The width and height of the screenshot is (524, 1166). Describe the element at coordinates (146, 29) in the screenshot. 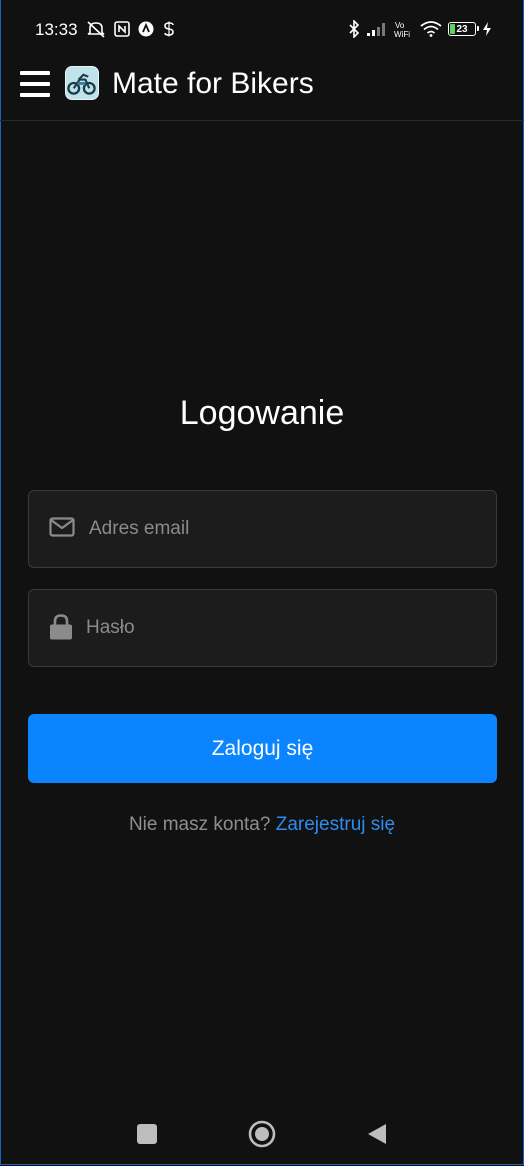

I see `app-a-icon` at that location.